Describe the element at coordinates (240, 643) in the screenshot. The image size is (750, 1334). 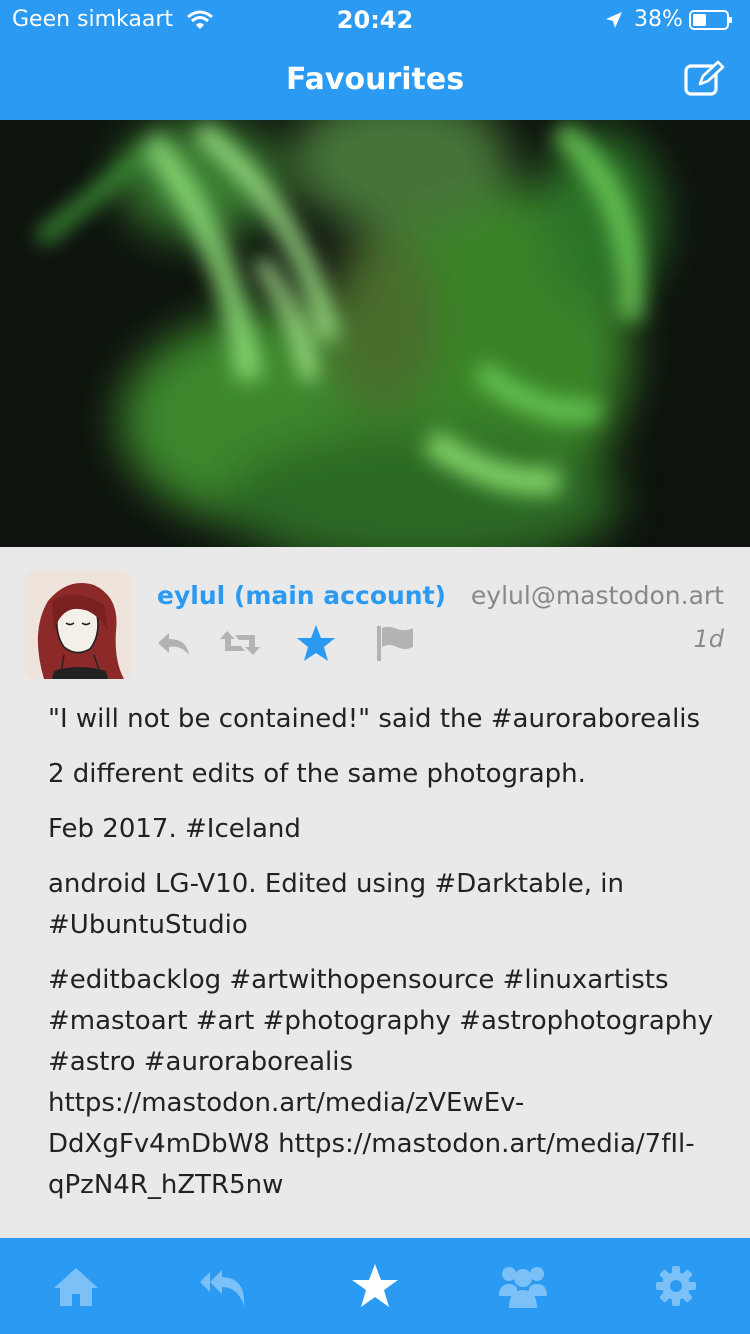
I see `boost-icon` at that location.